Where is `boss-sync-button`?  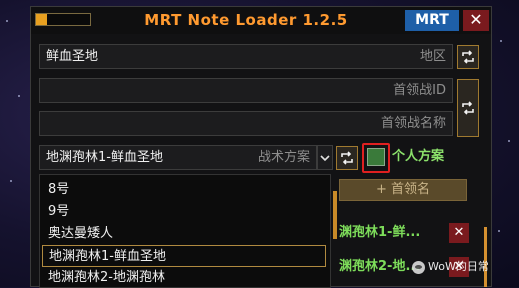
boss-sync-button is located at coordinates (468, 108).